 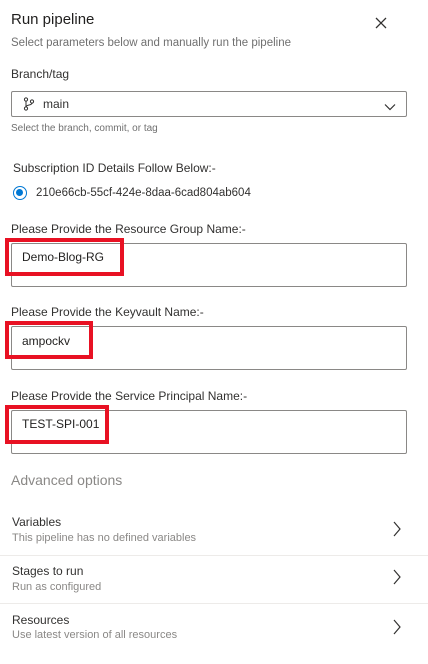 What do you see at coordinates (41, 620) in the screenshot?
I see `row-title: Resources` at bounding box center [41, 620].